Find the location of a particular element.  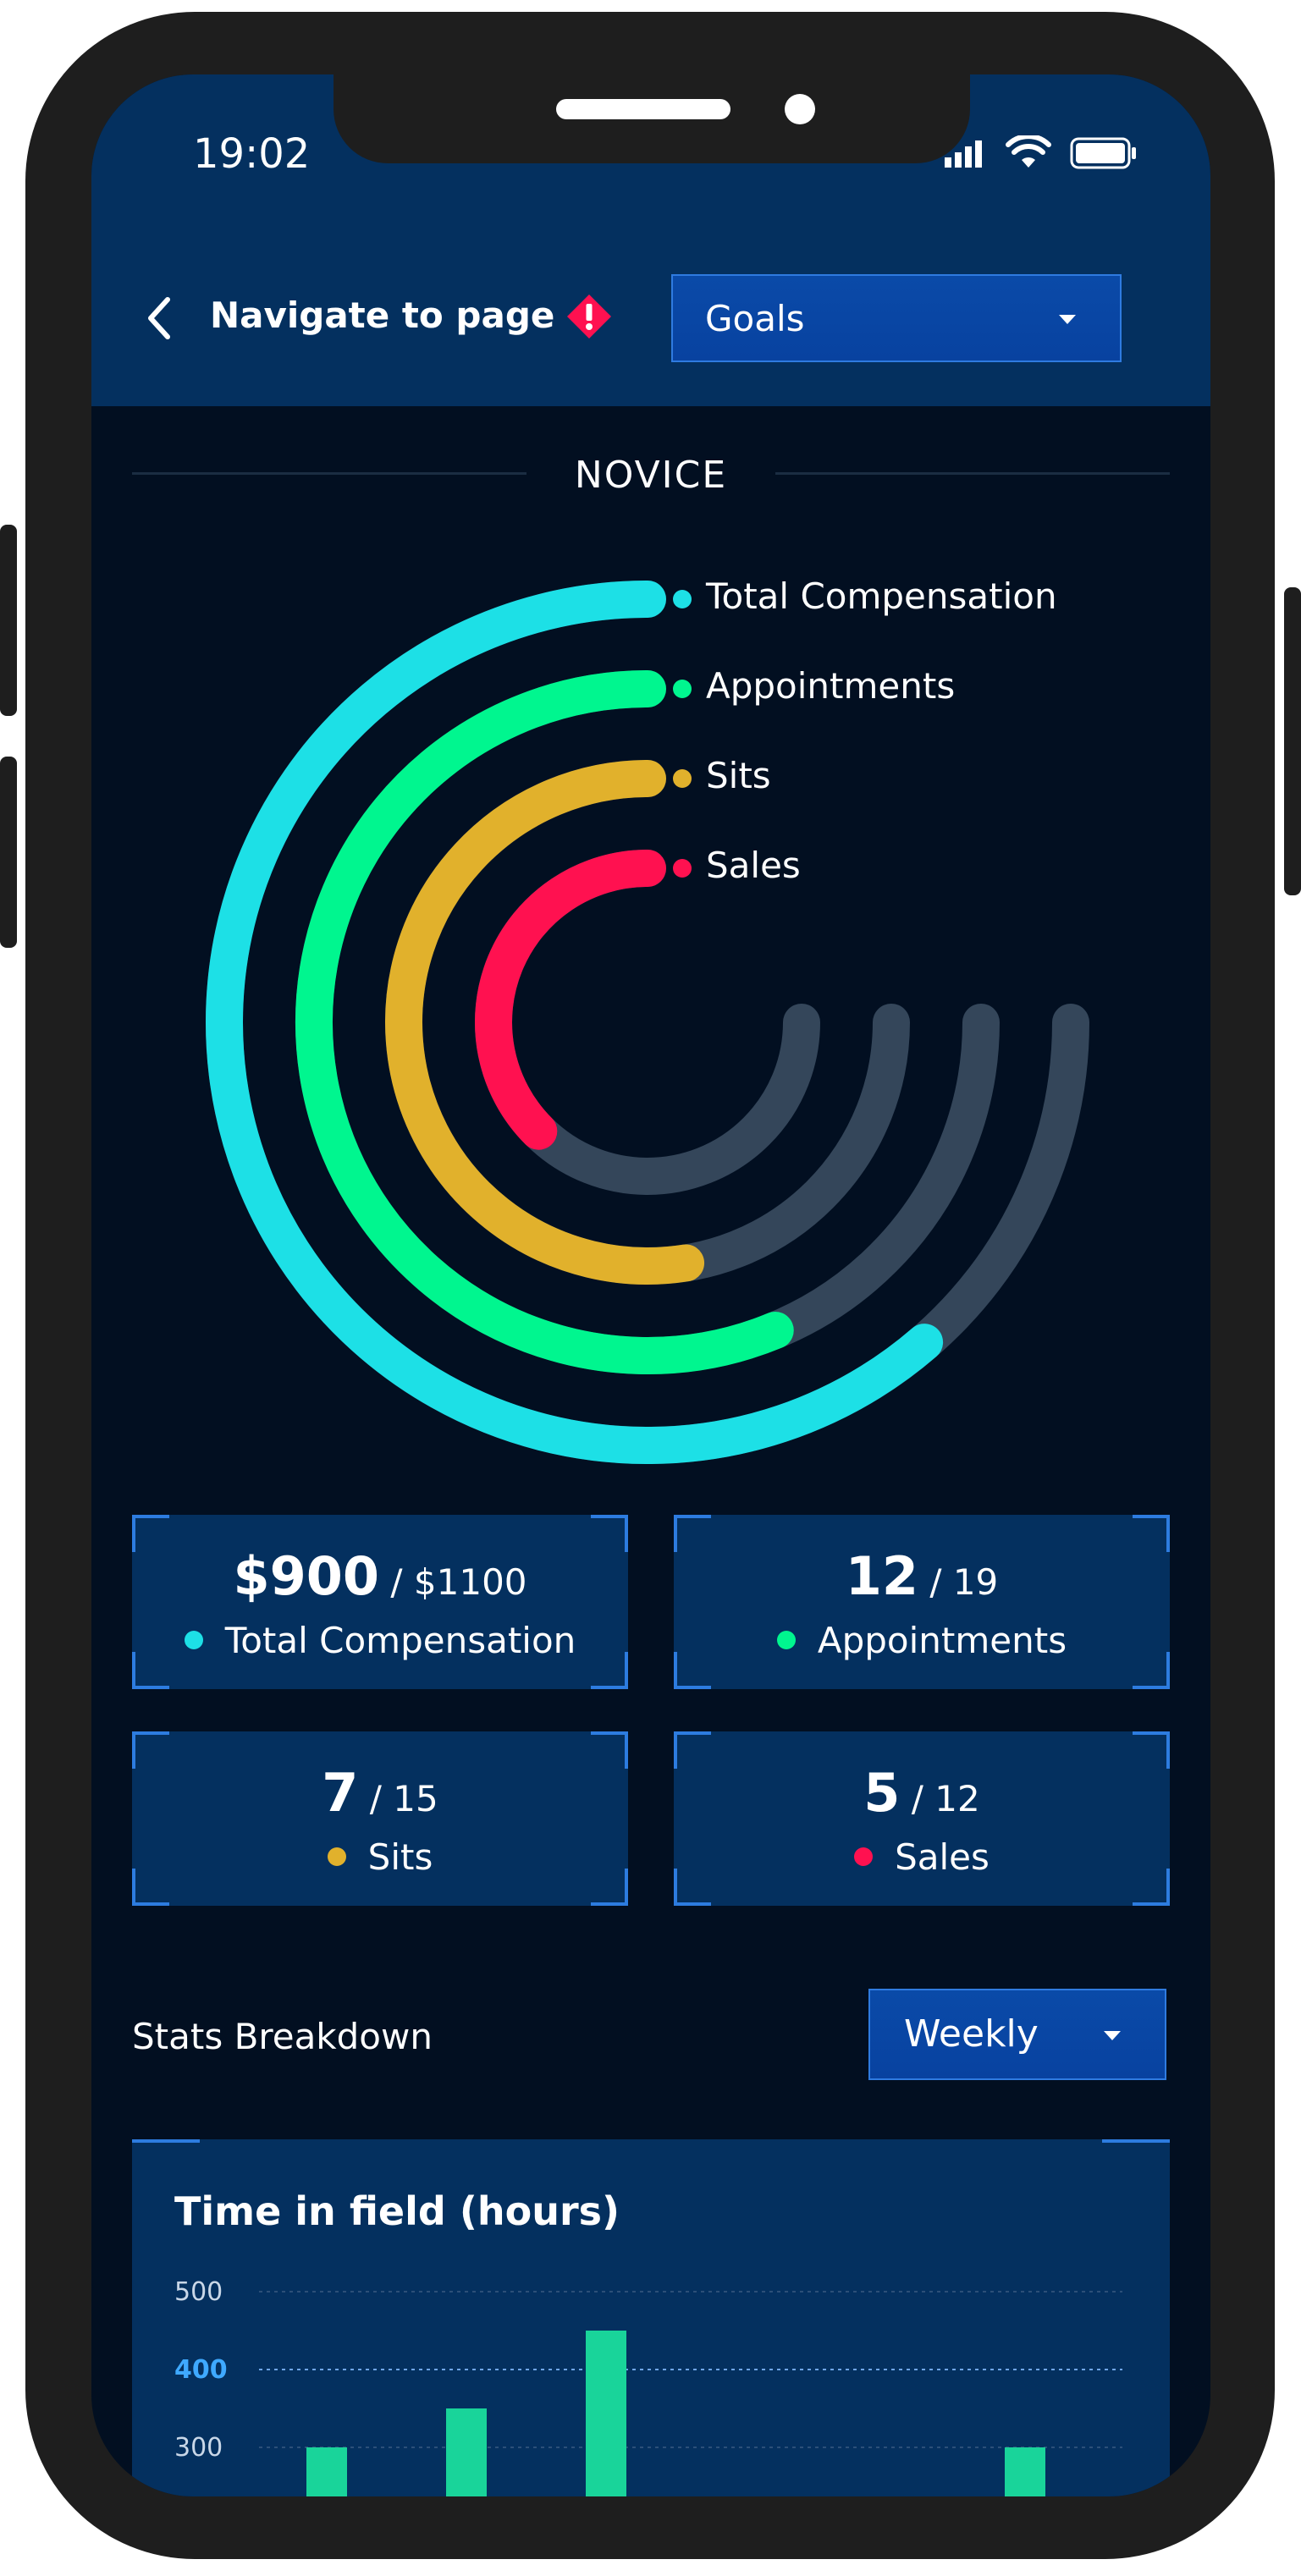

front-camera is located at coordinates (800, 109).